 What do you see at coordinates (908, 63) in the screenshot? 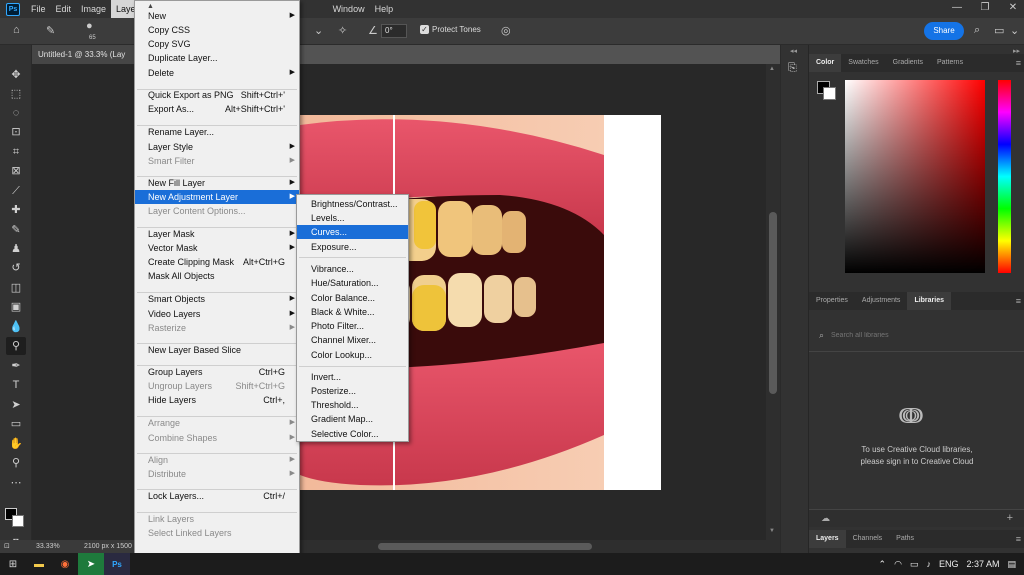
I see `tab-gradients: Gradients` at bounding box center [908, 63].